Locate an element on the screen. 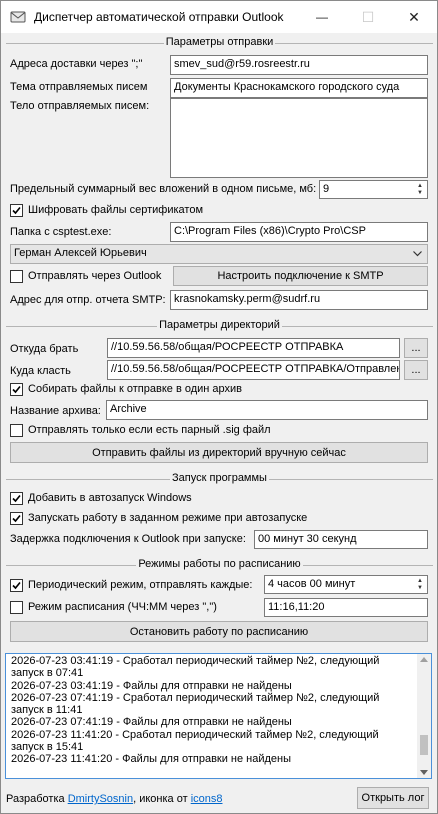 The image size is (438, 814). certificate-value: Герман Алексей Юрьевич is located at coordinates (80, 253).